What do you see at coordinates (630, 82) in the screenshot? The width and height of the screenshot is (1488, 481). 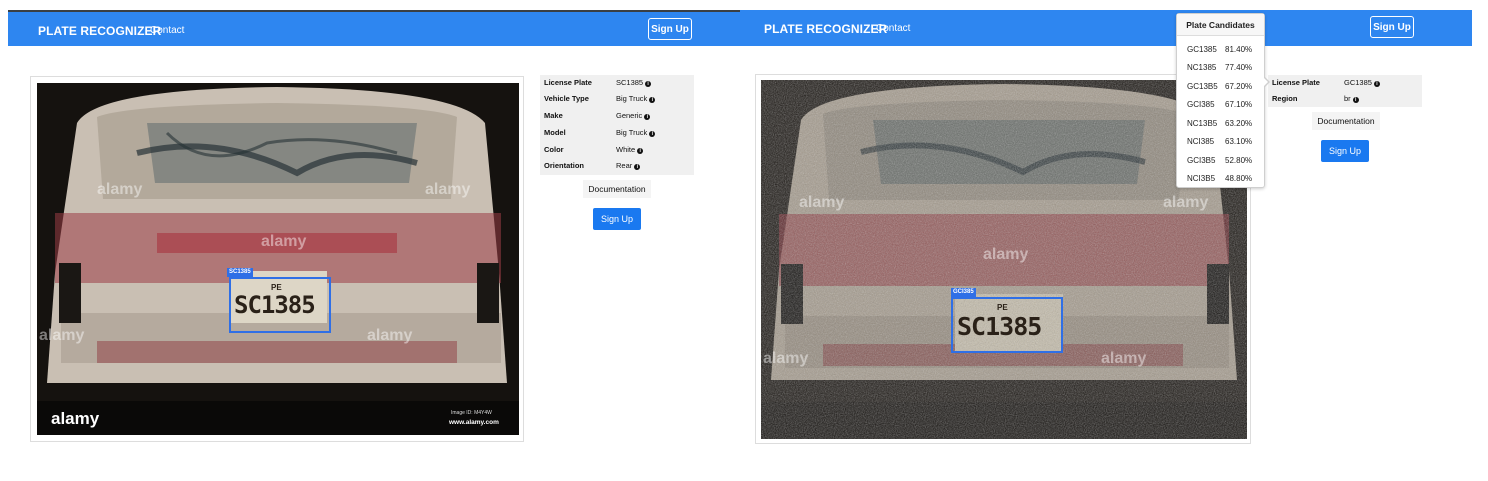 I see `detail-value: SC1385` at bounding box center [630, 82].